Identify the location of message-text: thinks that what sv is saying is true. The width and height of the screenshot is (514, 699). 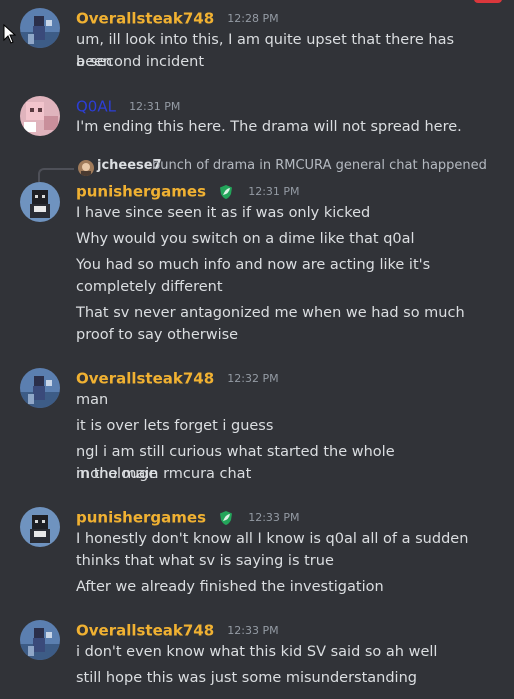
(205, 561).